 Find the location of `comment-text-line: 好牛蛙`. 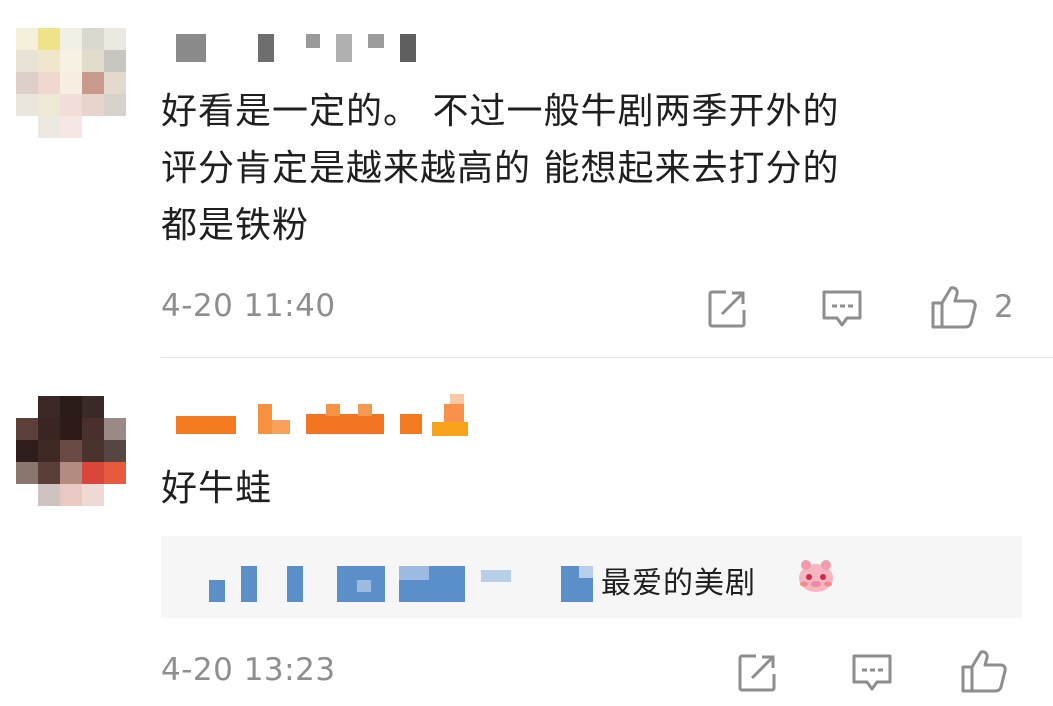

comment-text-line: 好牛蛙 is located at coordinates (217, 488).